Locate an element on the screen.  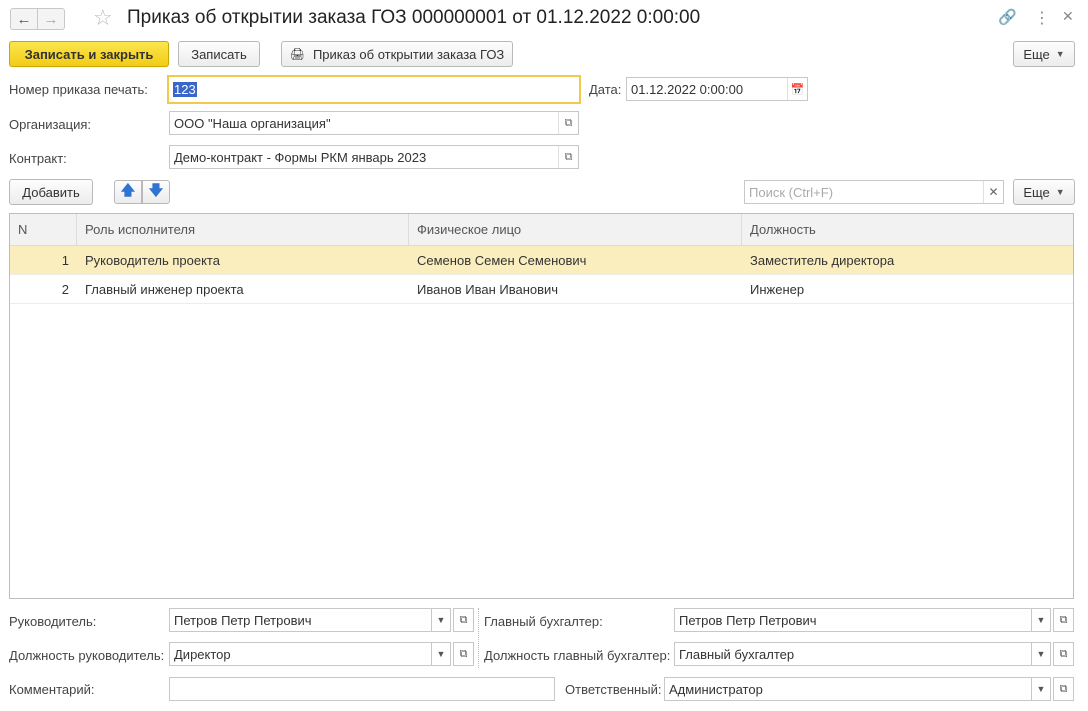
close-icon: ✕ is located at coordinates (1068, 16).